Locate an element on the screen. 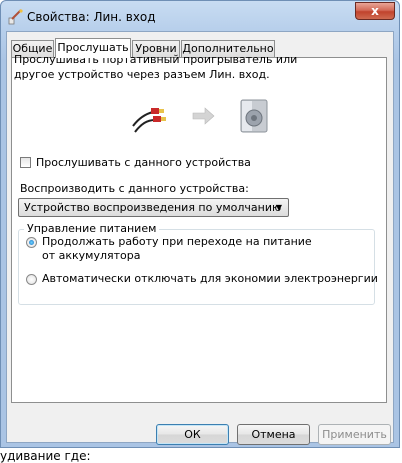  background-page-text: удивание где: is located at coordinates (45, 456).